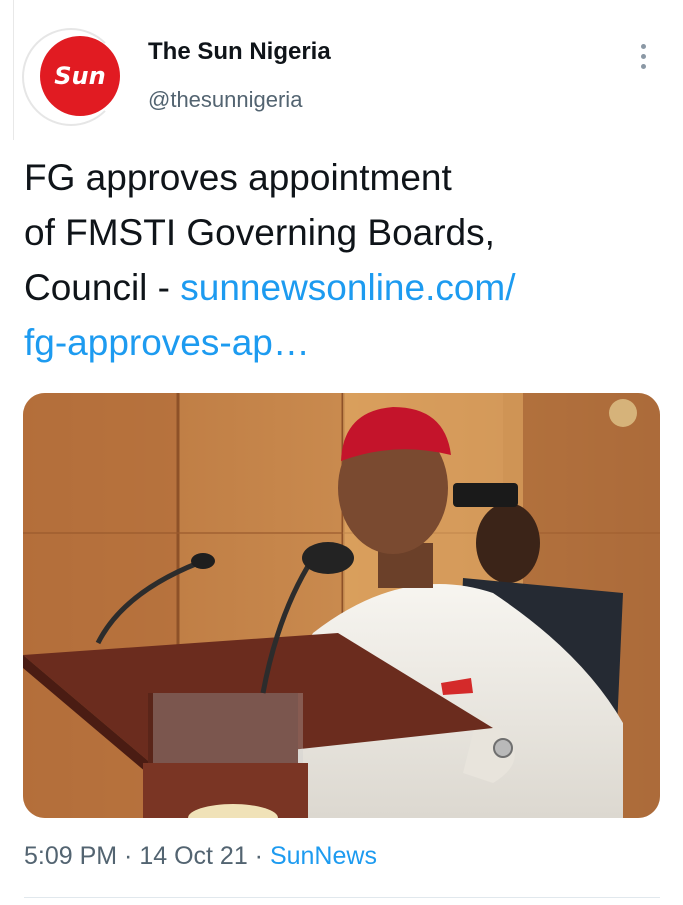 The width and height of the screenshot is (683, 905). Describe the element at coordinates (259, 232) in the screenshot. I see `tweet-text-line: of FMSTI Governing Boards,` at that location.